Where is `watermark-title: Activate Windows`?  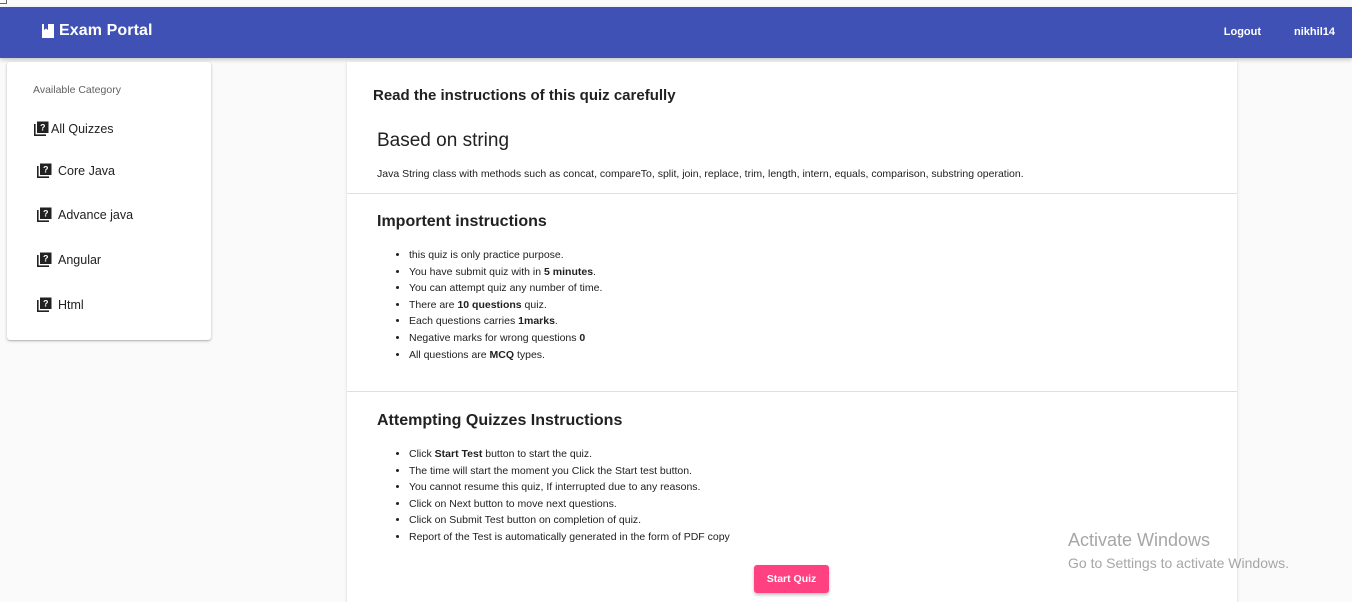
watermark-title: Activate Windows is located at coordinates (1139, 540).